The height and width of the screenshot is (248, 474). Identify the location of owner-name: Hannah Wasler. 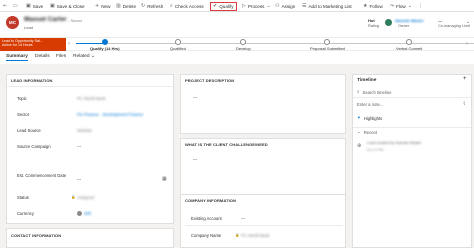
(409, 20).